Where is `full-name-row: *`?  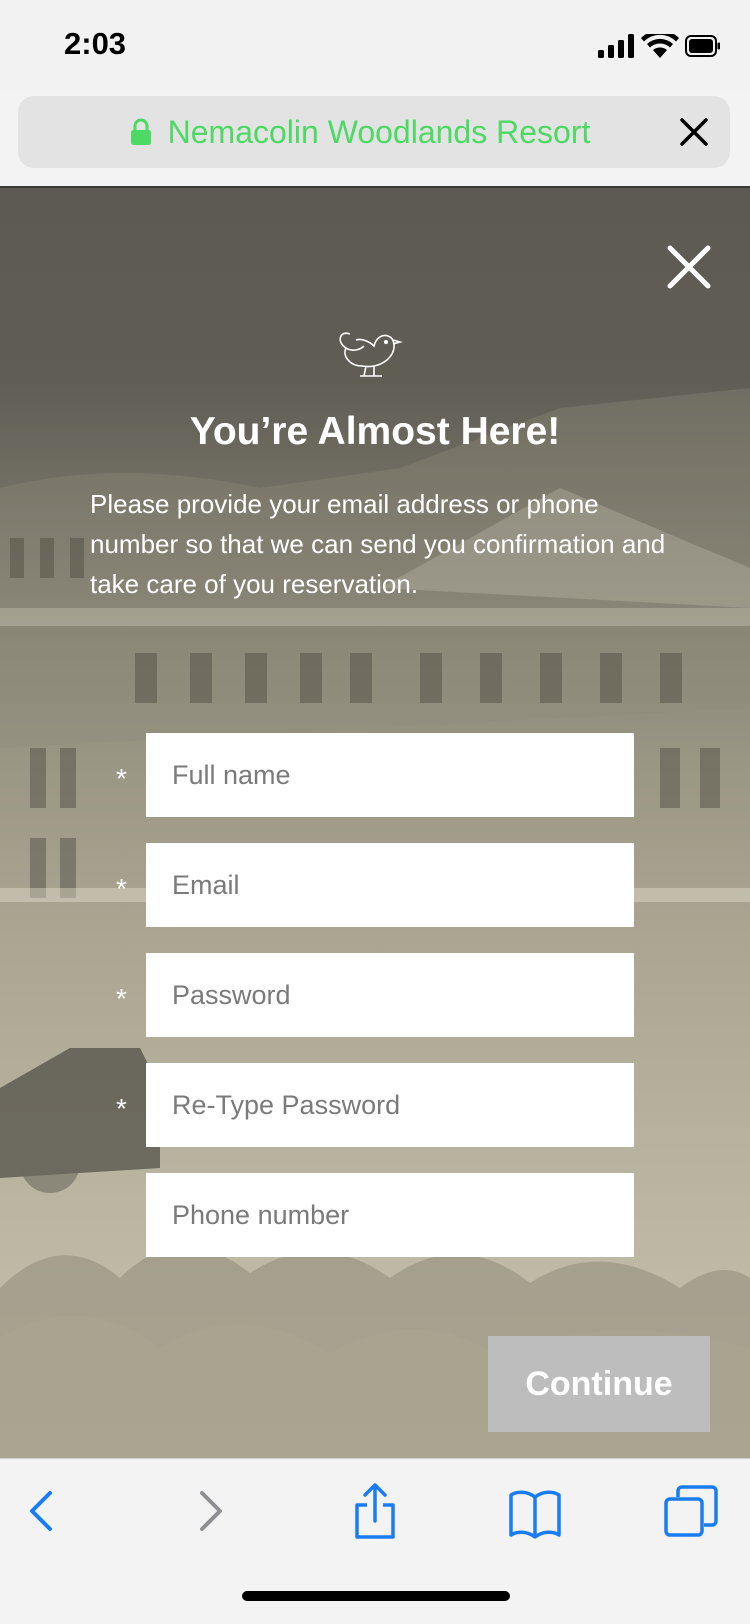
full-name-row: * is located at coordinates (375, 775).